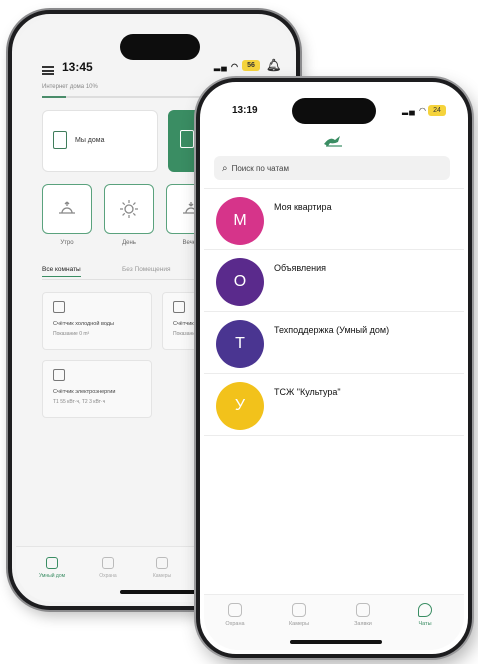 The width and height of the screenshot is (478, 664). What do you see at coordinates (363, 610) in the screenshot?
I see `clipboard-icon` at bounding box center [363, 610].